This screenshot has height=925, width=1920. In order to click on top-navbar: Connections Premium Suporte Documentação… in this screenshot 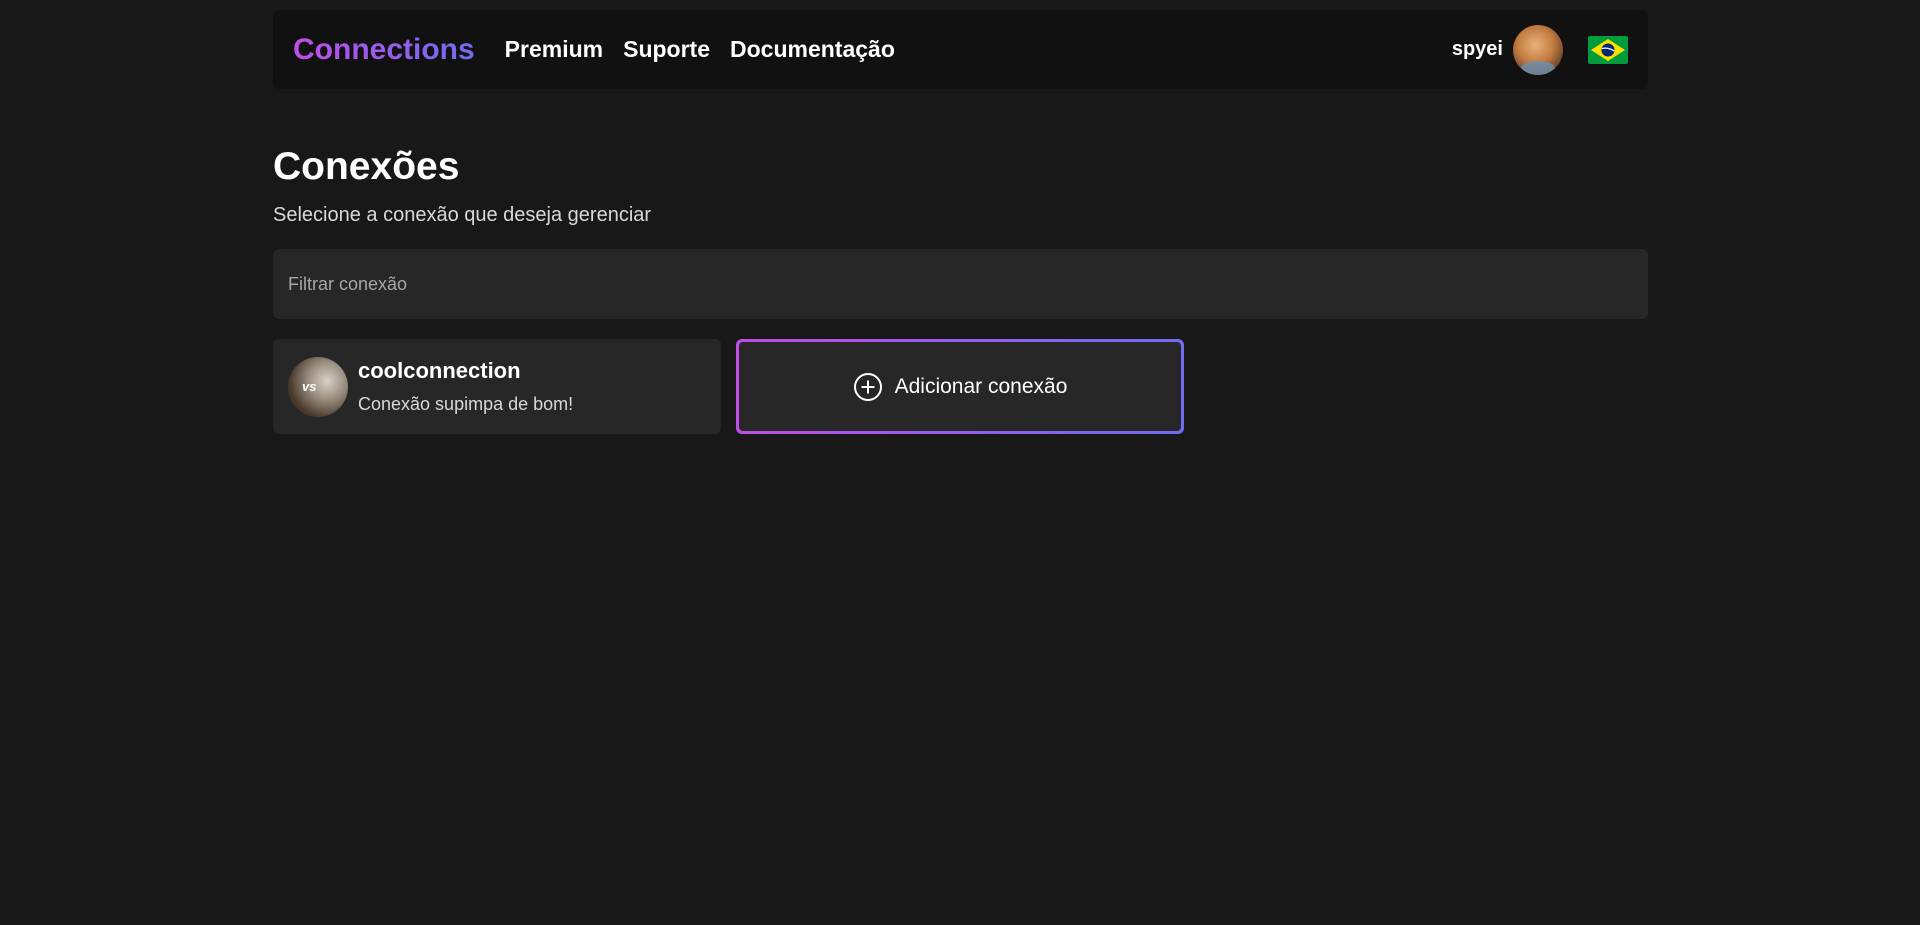, I will do `click(960, 49)`.